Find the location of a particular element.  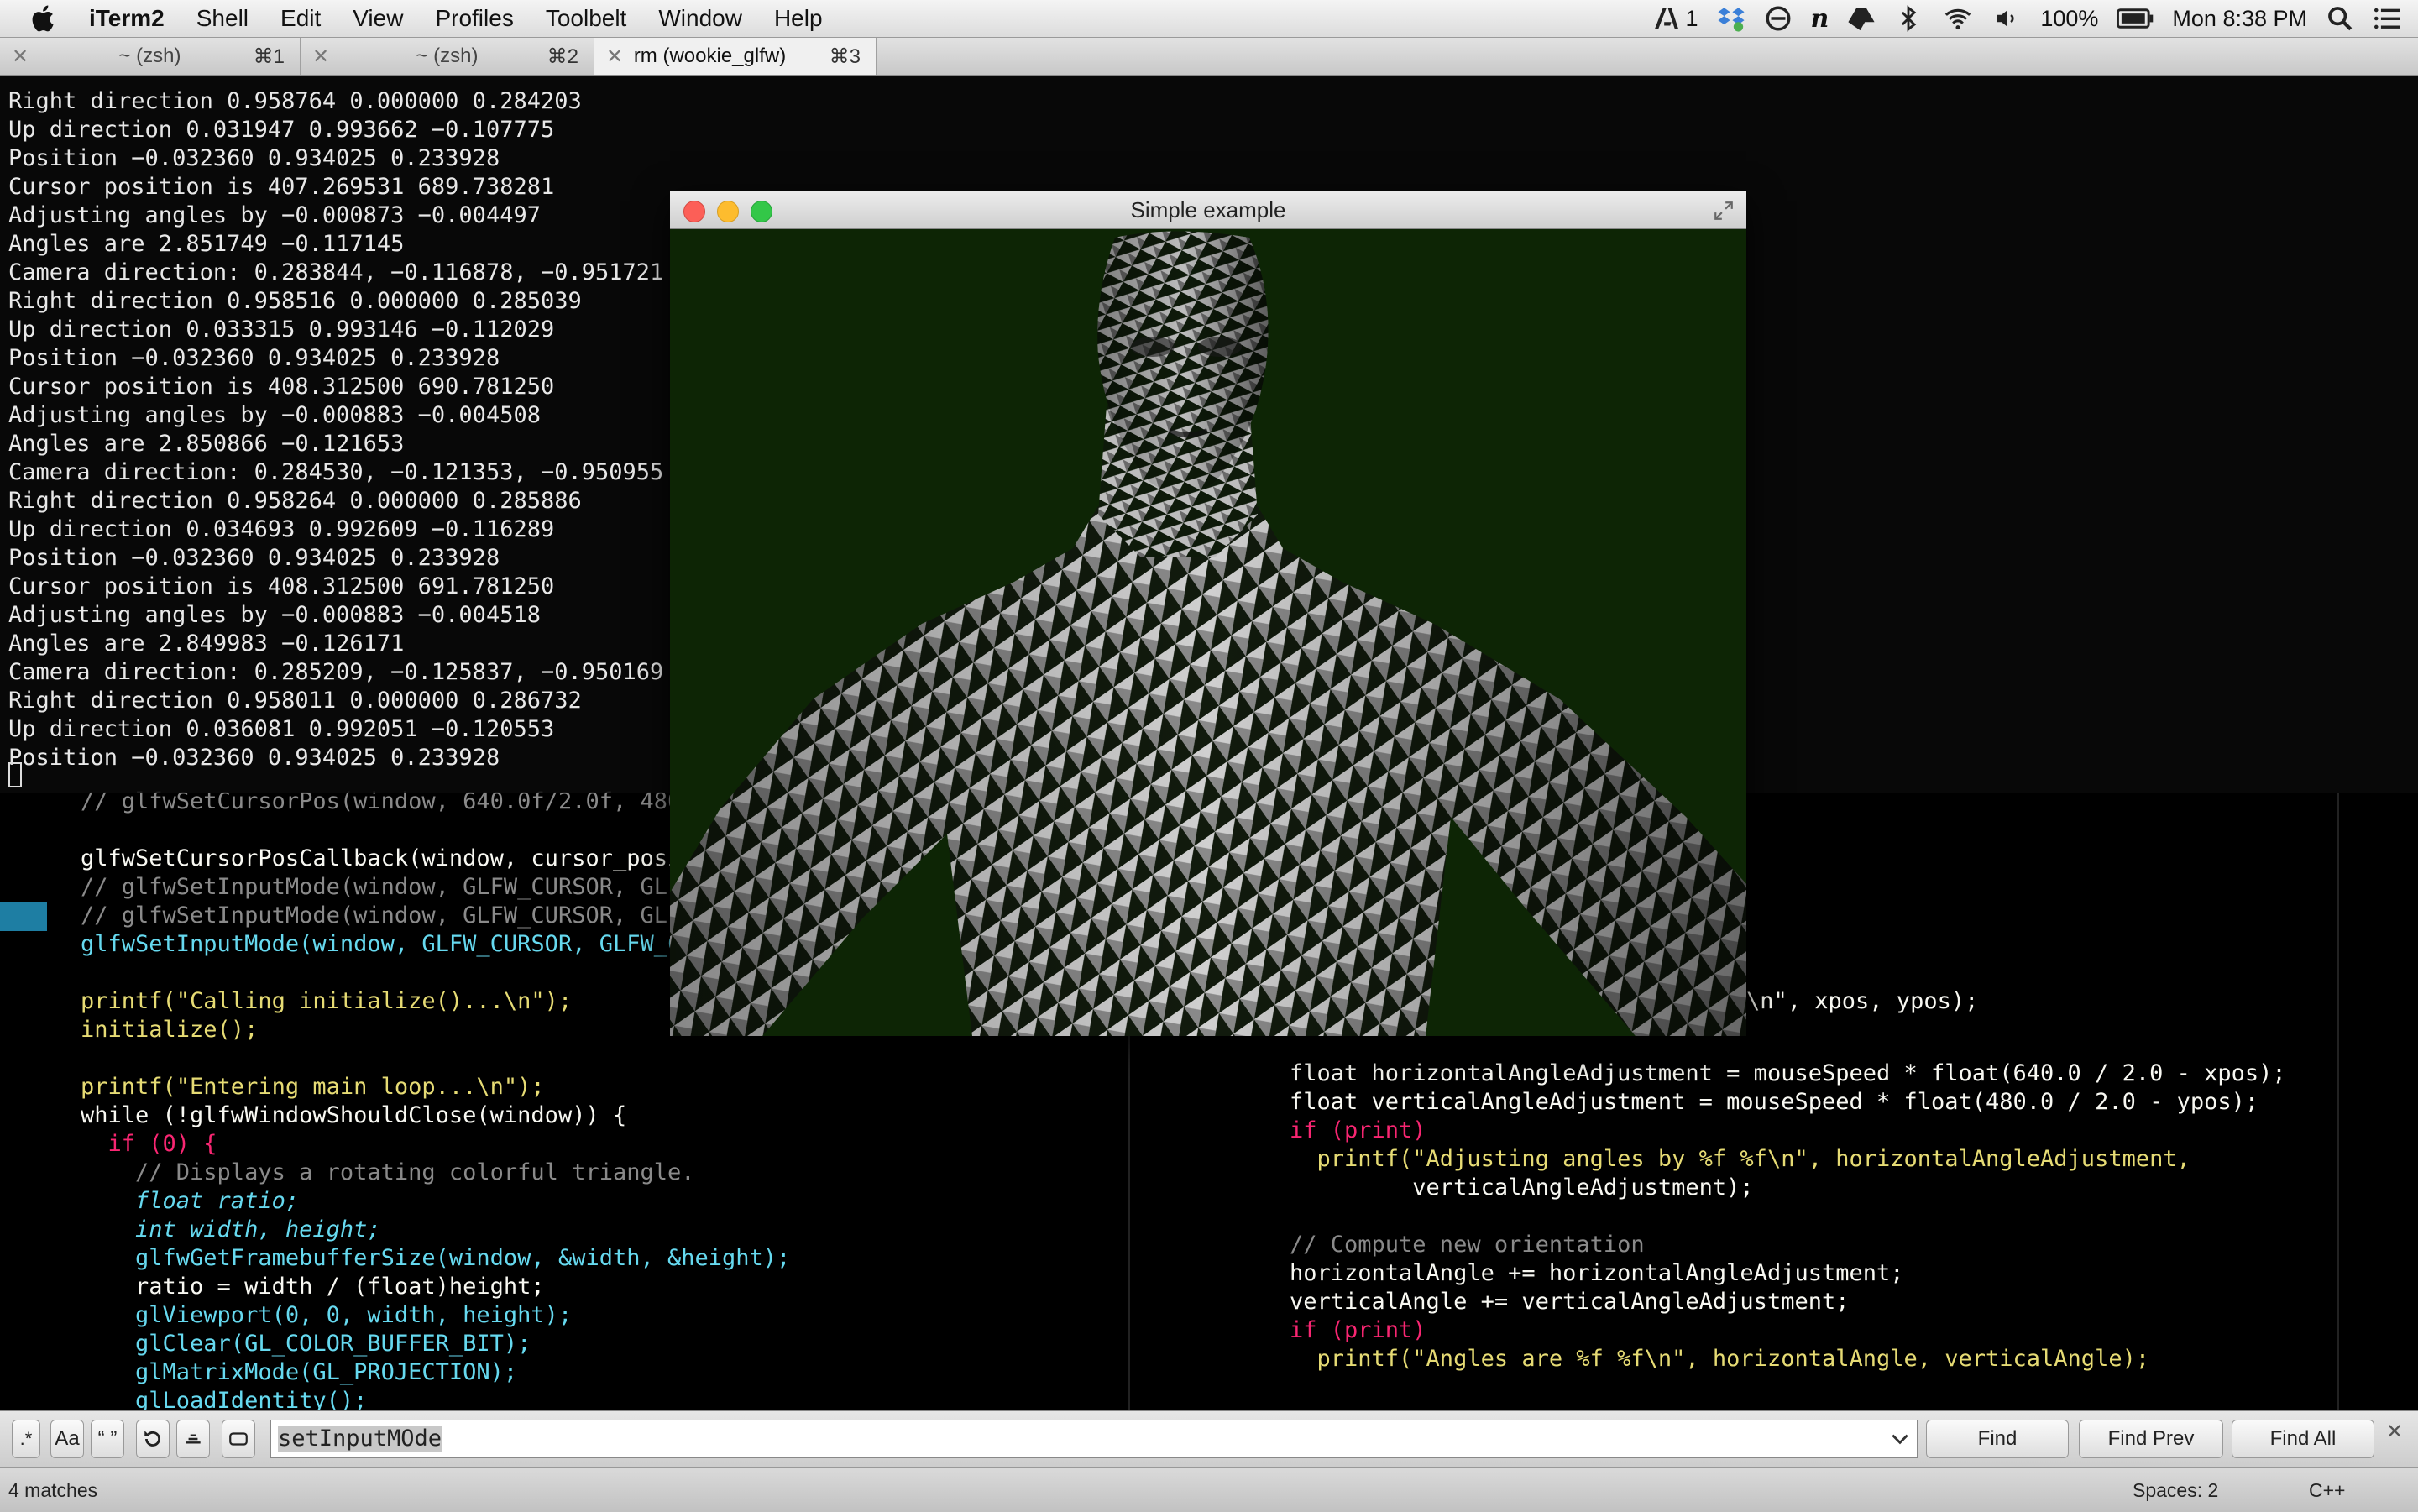

regex-toggle: .* is located at coordinates (26, 1439).